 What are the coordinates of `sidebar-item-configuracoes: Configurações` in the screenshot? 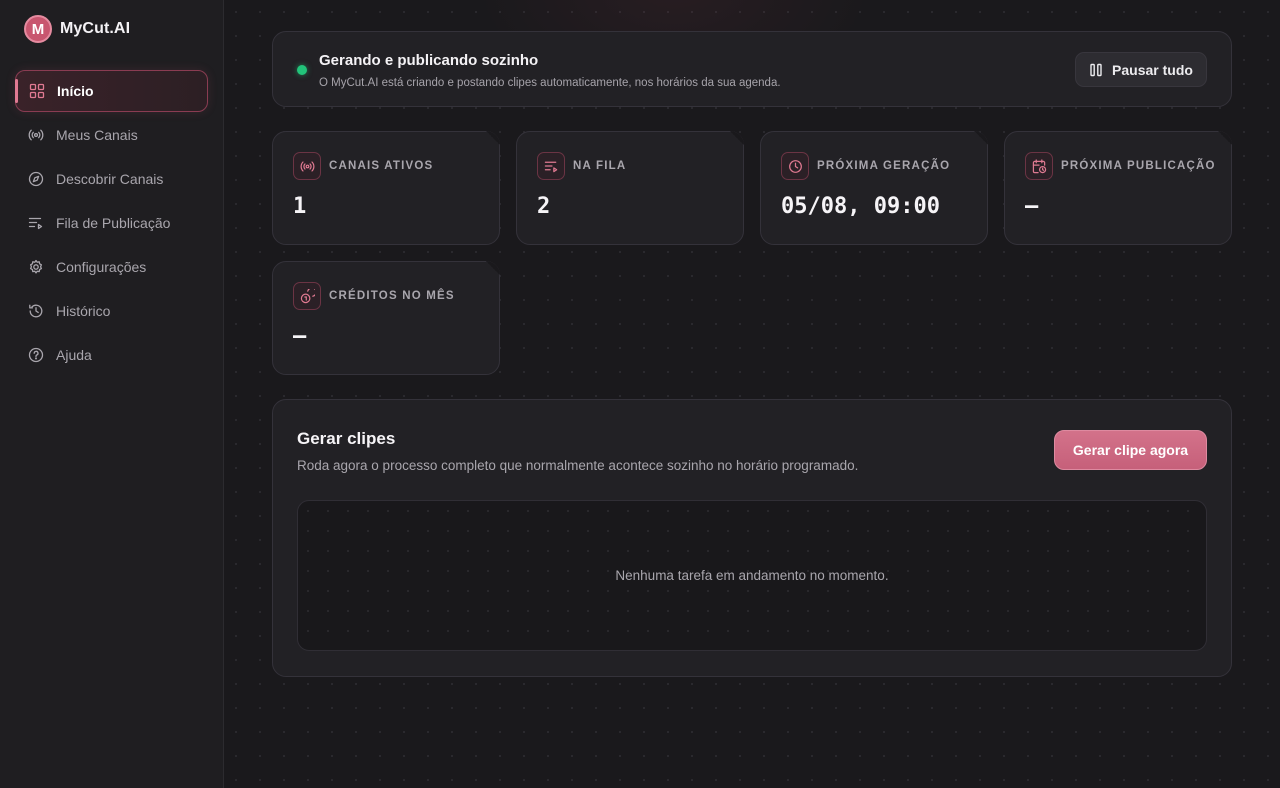 It's located at (111, 267).